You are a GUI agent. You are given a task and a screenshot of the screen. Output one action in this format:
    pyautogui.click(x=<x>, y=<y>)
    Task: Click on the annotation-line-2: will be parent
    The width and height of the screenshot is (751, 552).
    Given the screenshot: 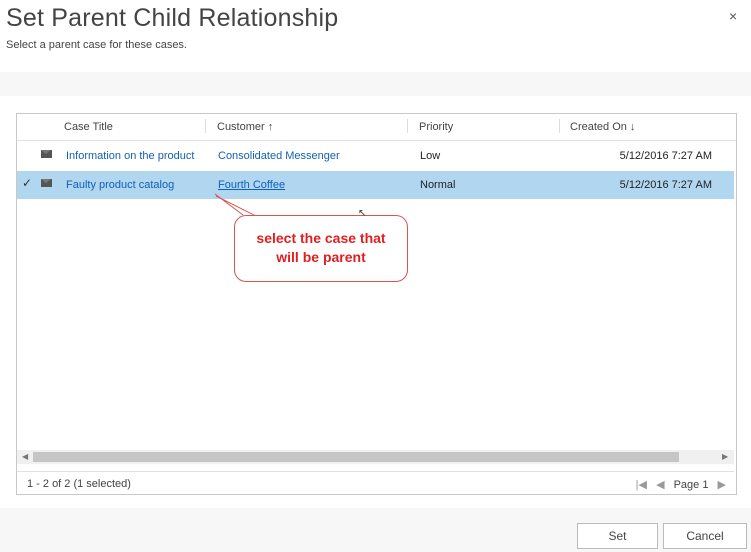 What is the action you would take?
    pyautogui.click(x=321, y=257)
    